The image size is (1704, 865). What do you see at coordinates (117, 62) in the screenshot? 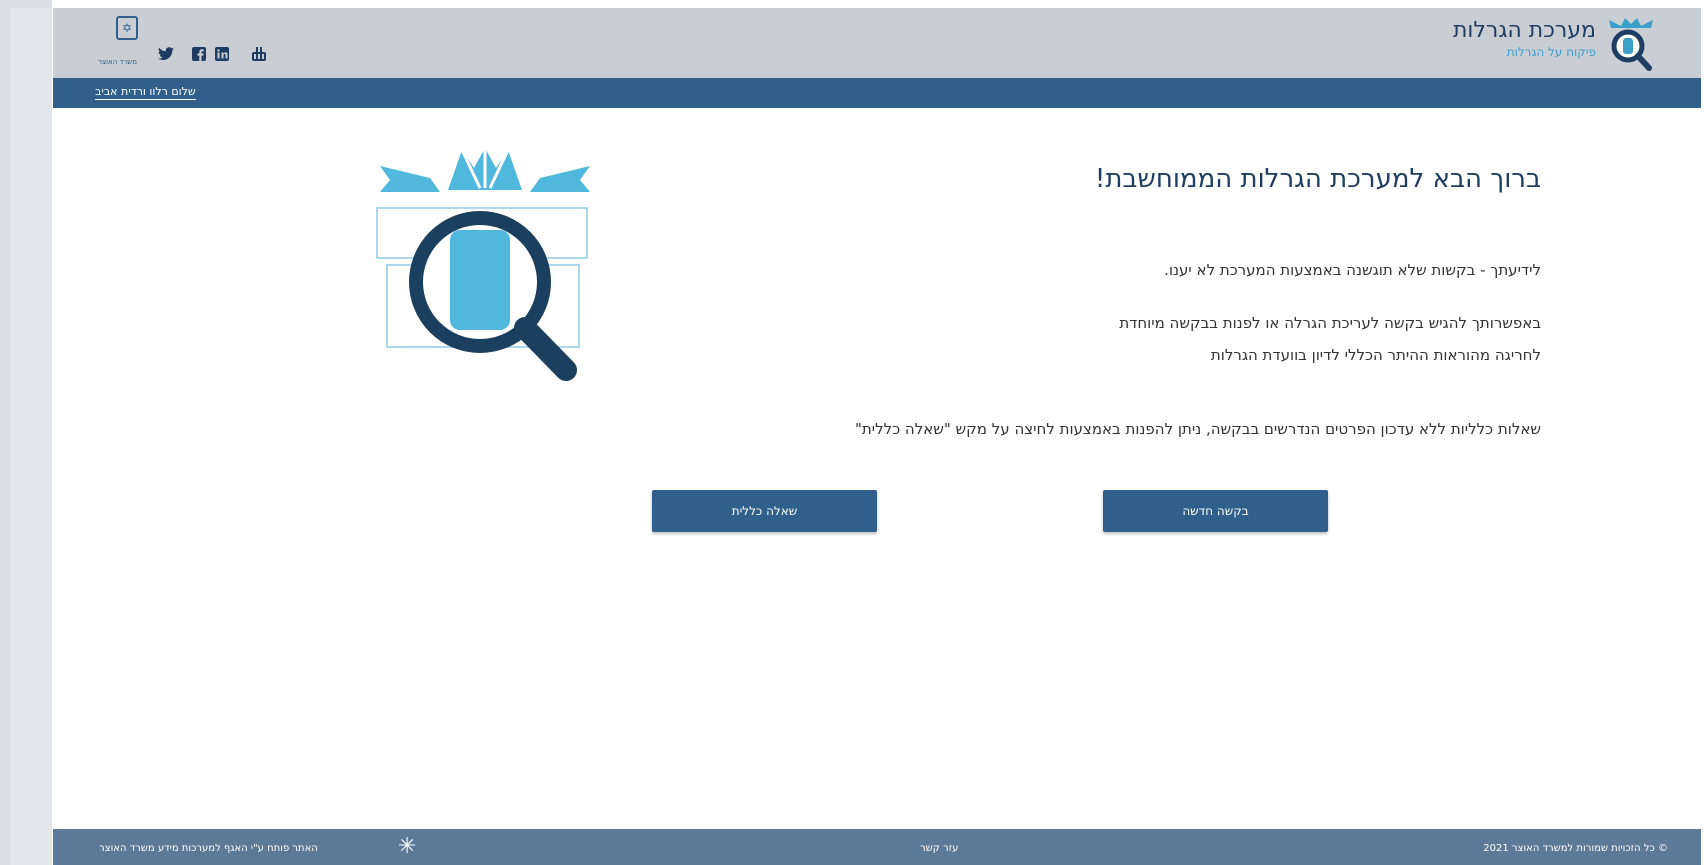
I see `gov-caption: משרד האוצר` at bounding box center [117, 62].